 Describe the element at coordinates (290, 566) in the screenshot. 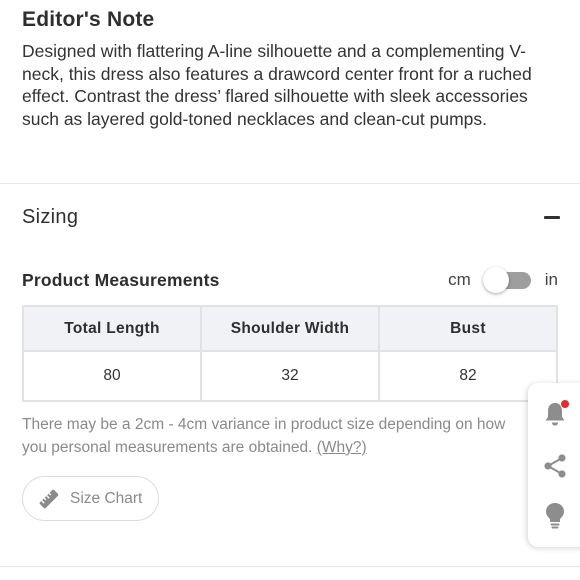

I see `bottom-divider` at that location.